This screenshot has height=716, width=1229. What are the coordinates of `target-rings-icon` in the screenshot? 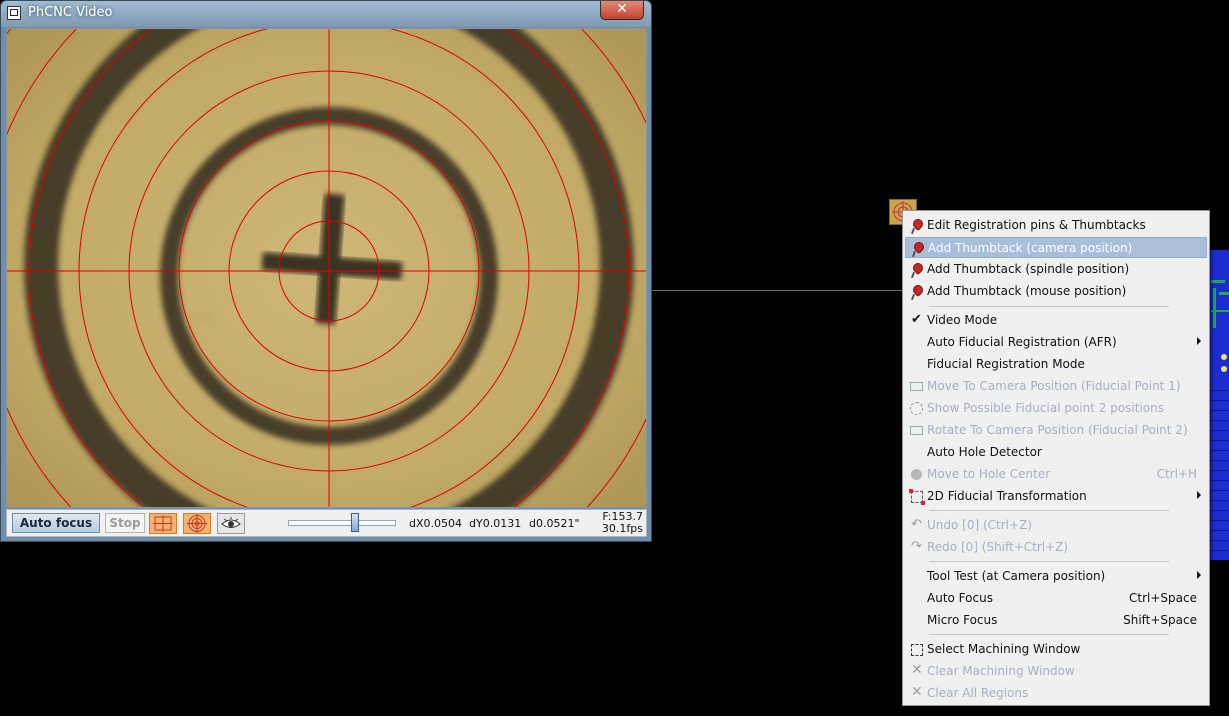 It's located at (197, 523).